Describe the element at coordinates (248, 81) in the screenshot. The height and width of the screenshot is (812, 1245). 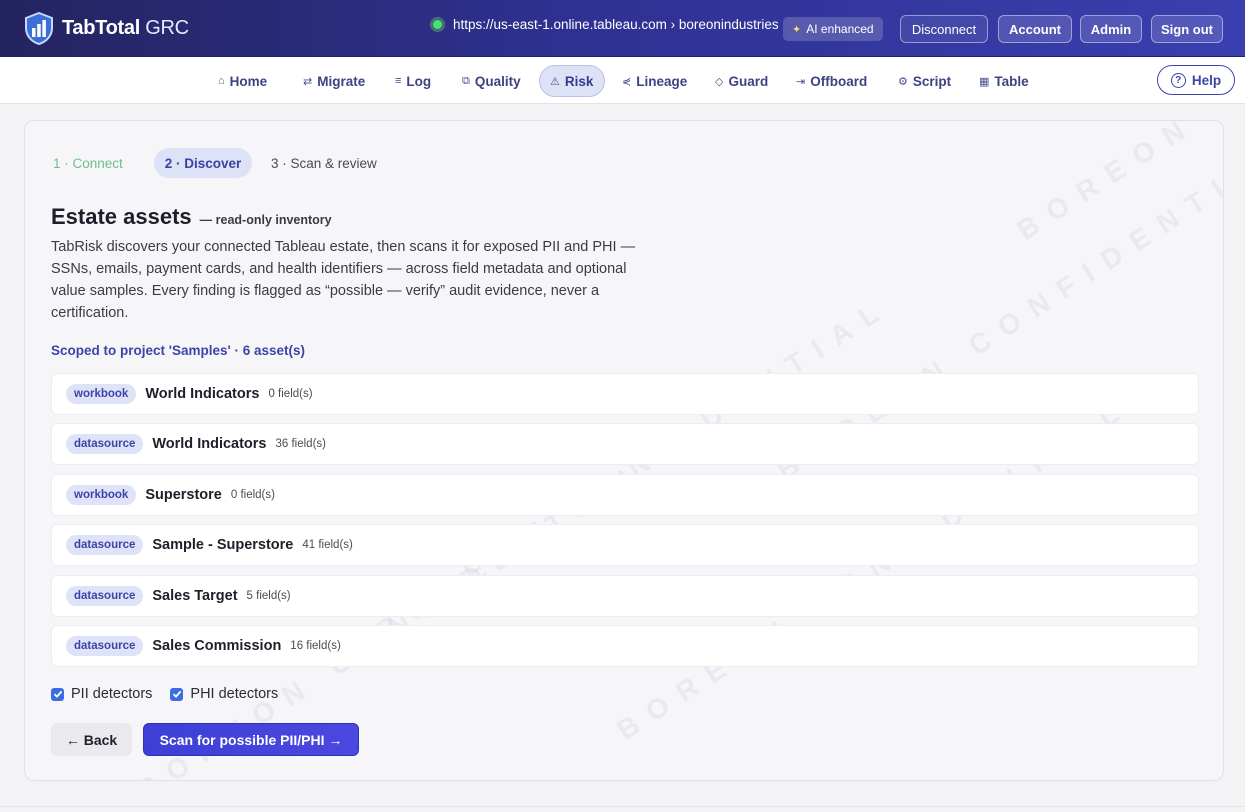
I see `nav-home-label: Home` at that location.